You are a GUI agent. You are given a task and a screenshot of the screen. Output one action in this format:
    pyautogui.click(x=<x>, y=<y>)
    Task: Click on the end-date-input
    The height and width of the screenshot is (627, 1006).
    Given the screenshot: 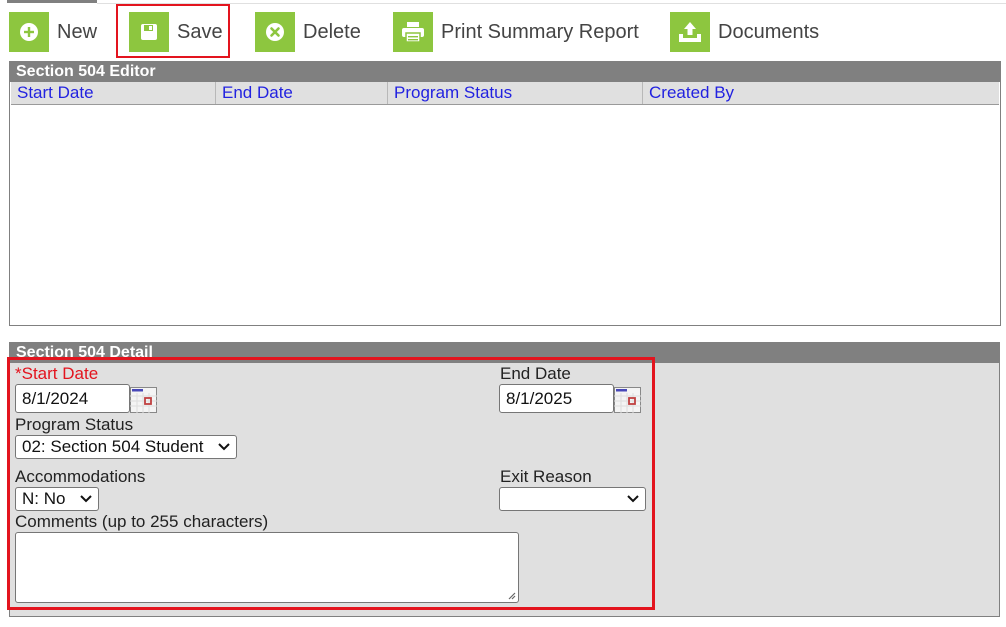 What is the action you would take?
    pyautogui.click(x=556, y=398)
    